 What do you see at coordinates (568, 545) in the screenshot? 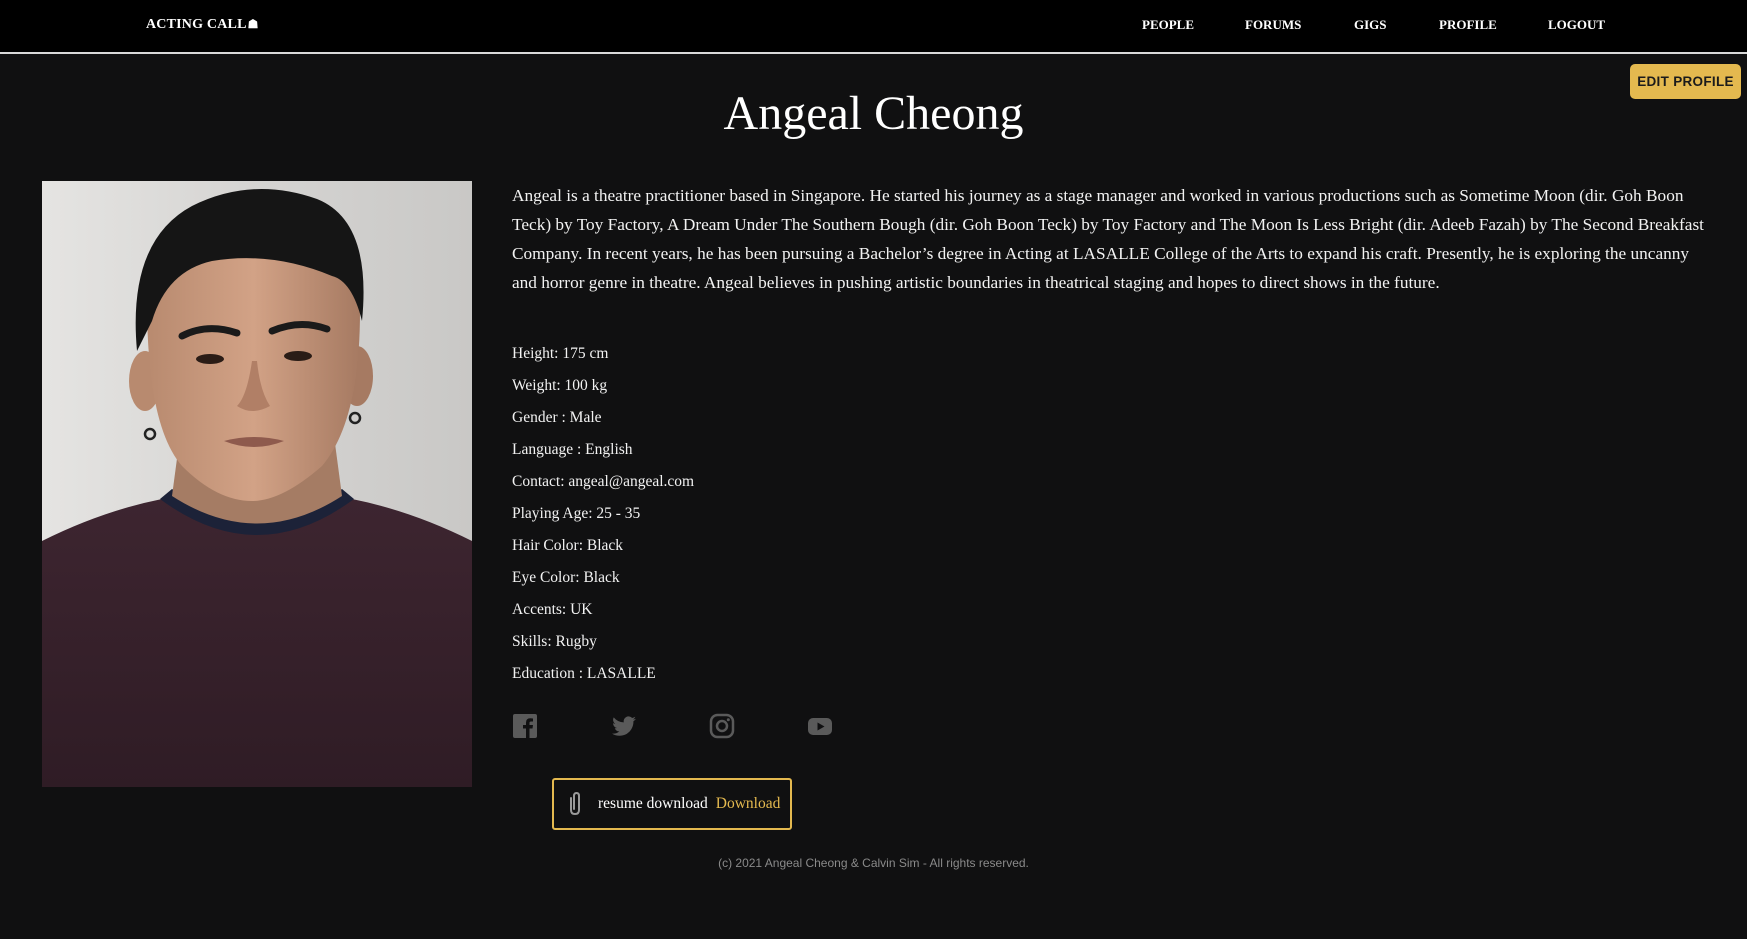
I see `detail-hair-color: Hair Color: Black` at bounding box center [568, 545].